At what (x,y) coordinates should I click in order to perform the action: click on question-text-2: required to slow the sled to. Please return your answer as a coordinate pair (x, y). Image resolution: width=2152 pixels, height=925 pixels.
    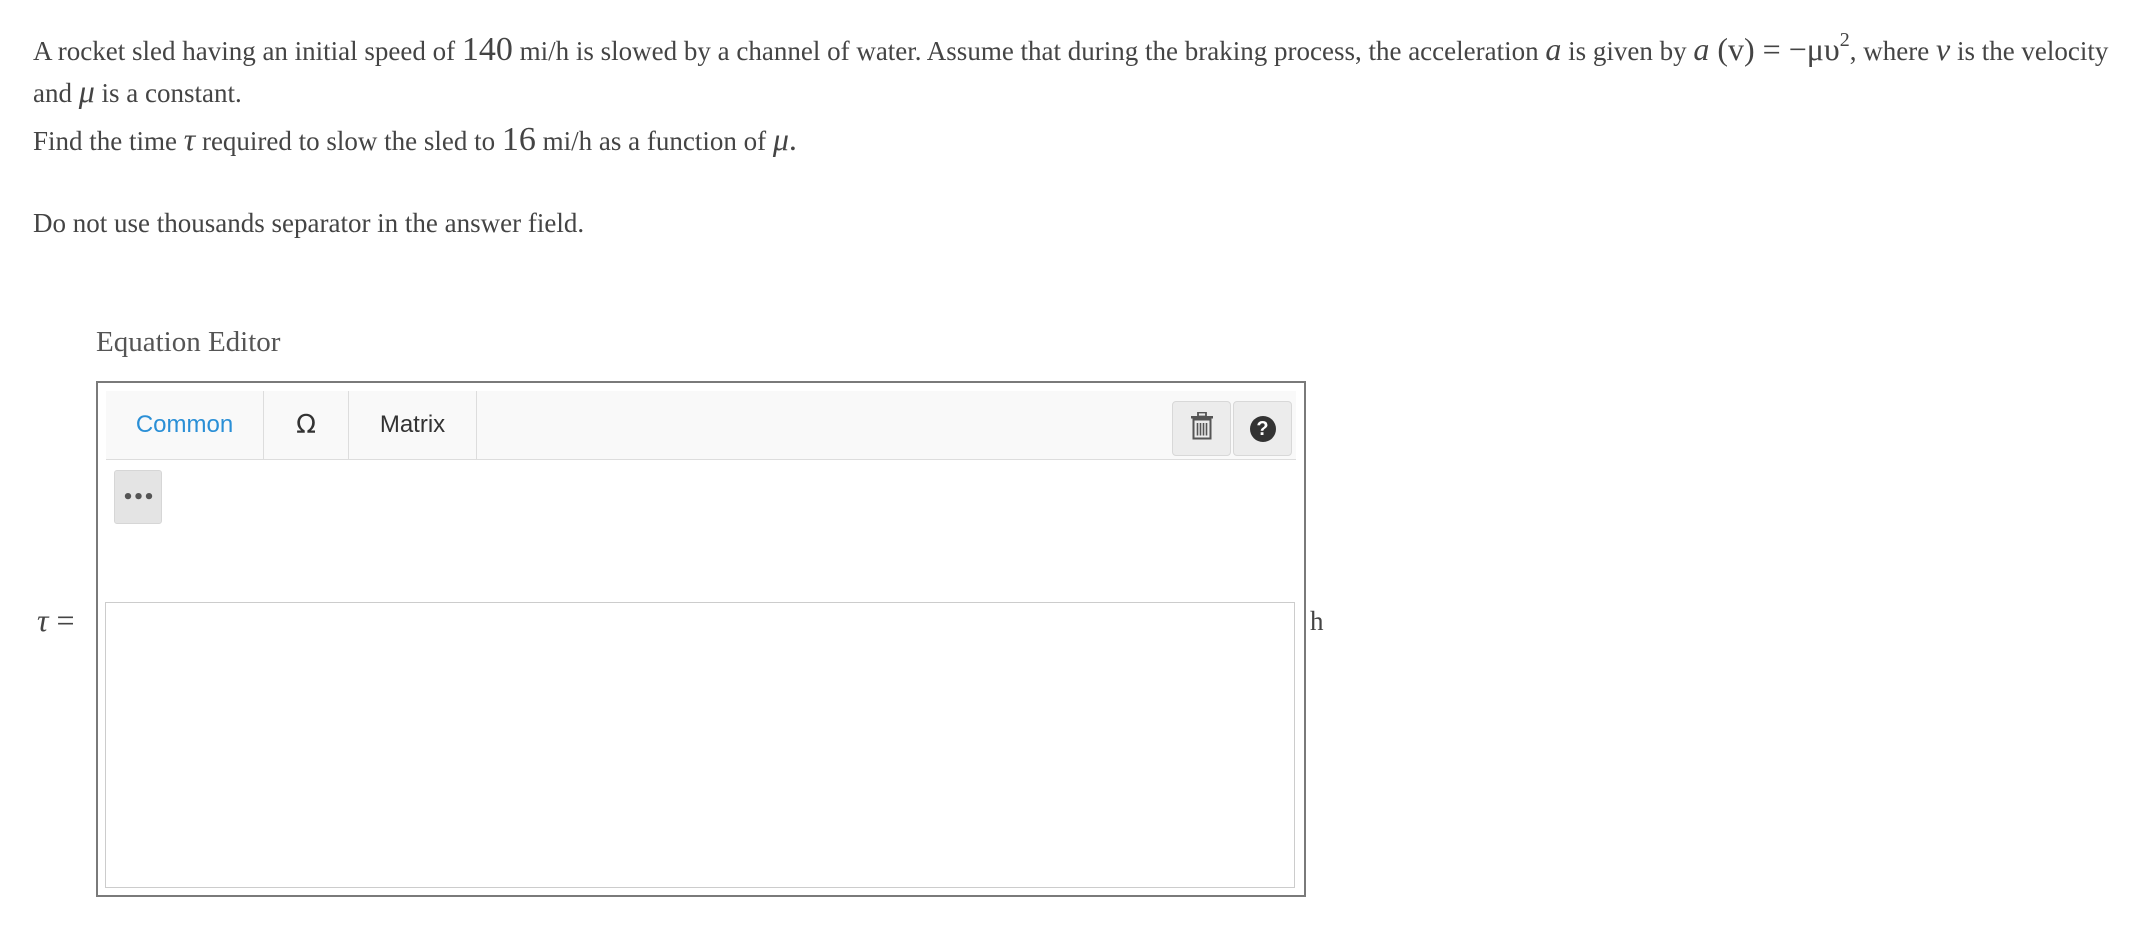
    Looking at the image, I should click on (348, 141).